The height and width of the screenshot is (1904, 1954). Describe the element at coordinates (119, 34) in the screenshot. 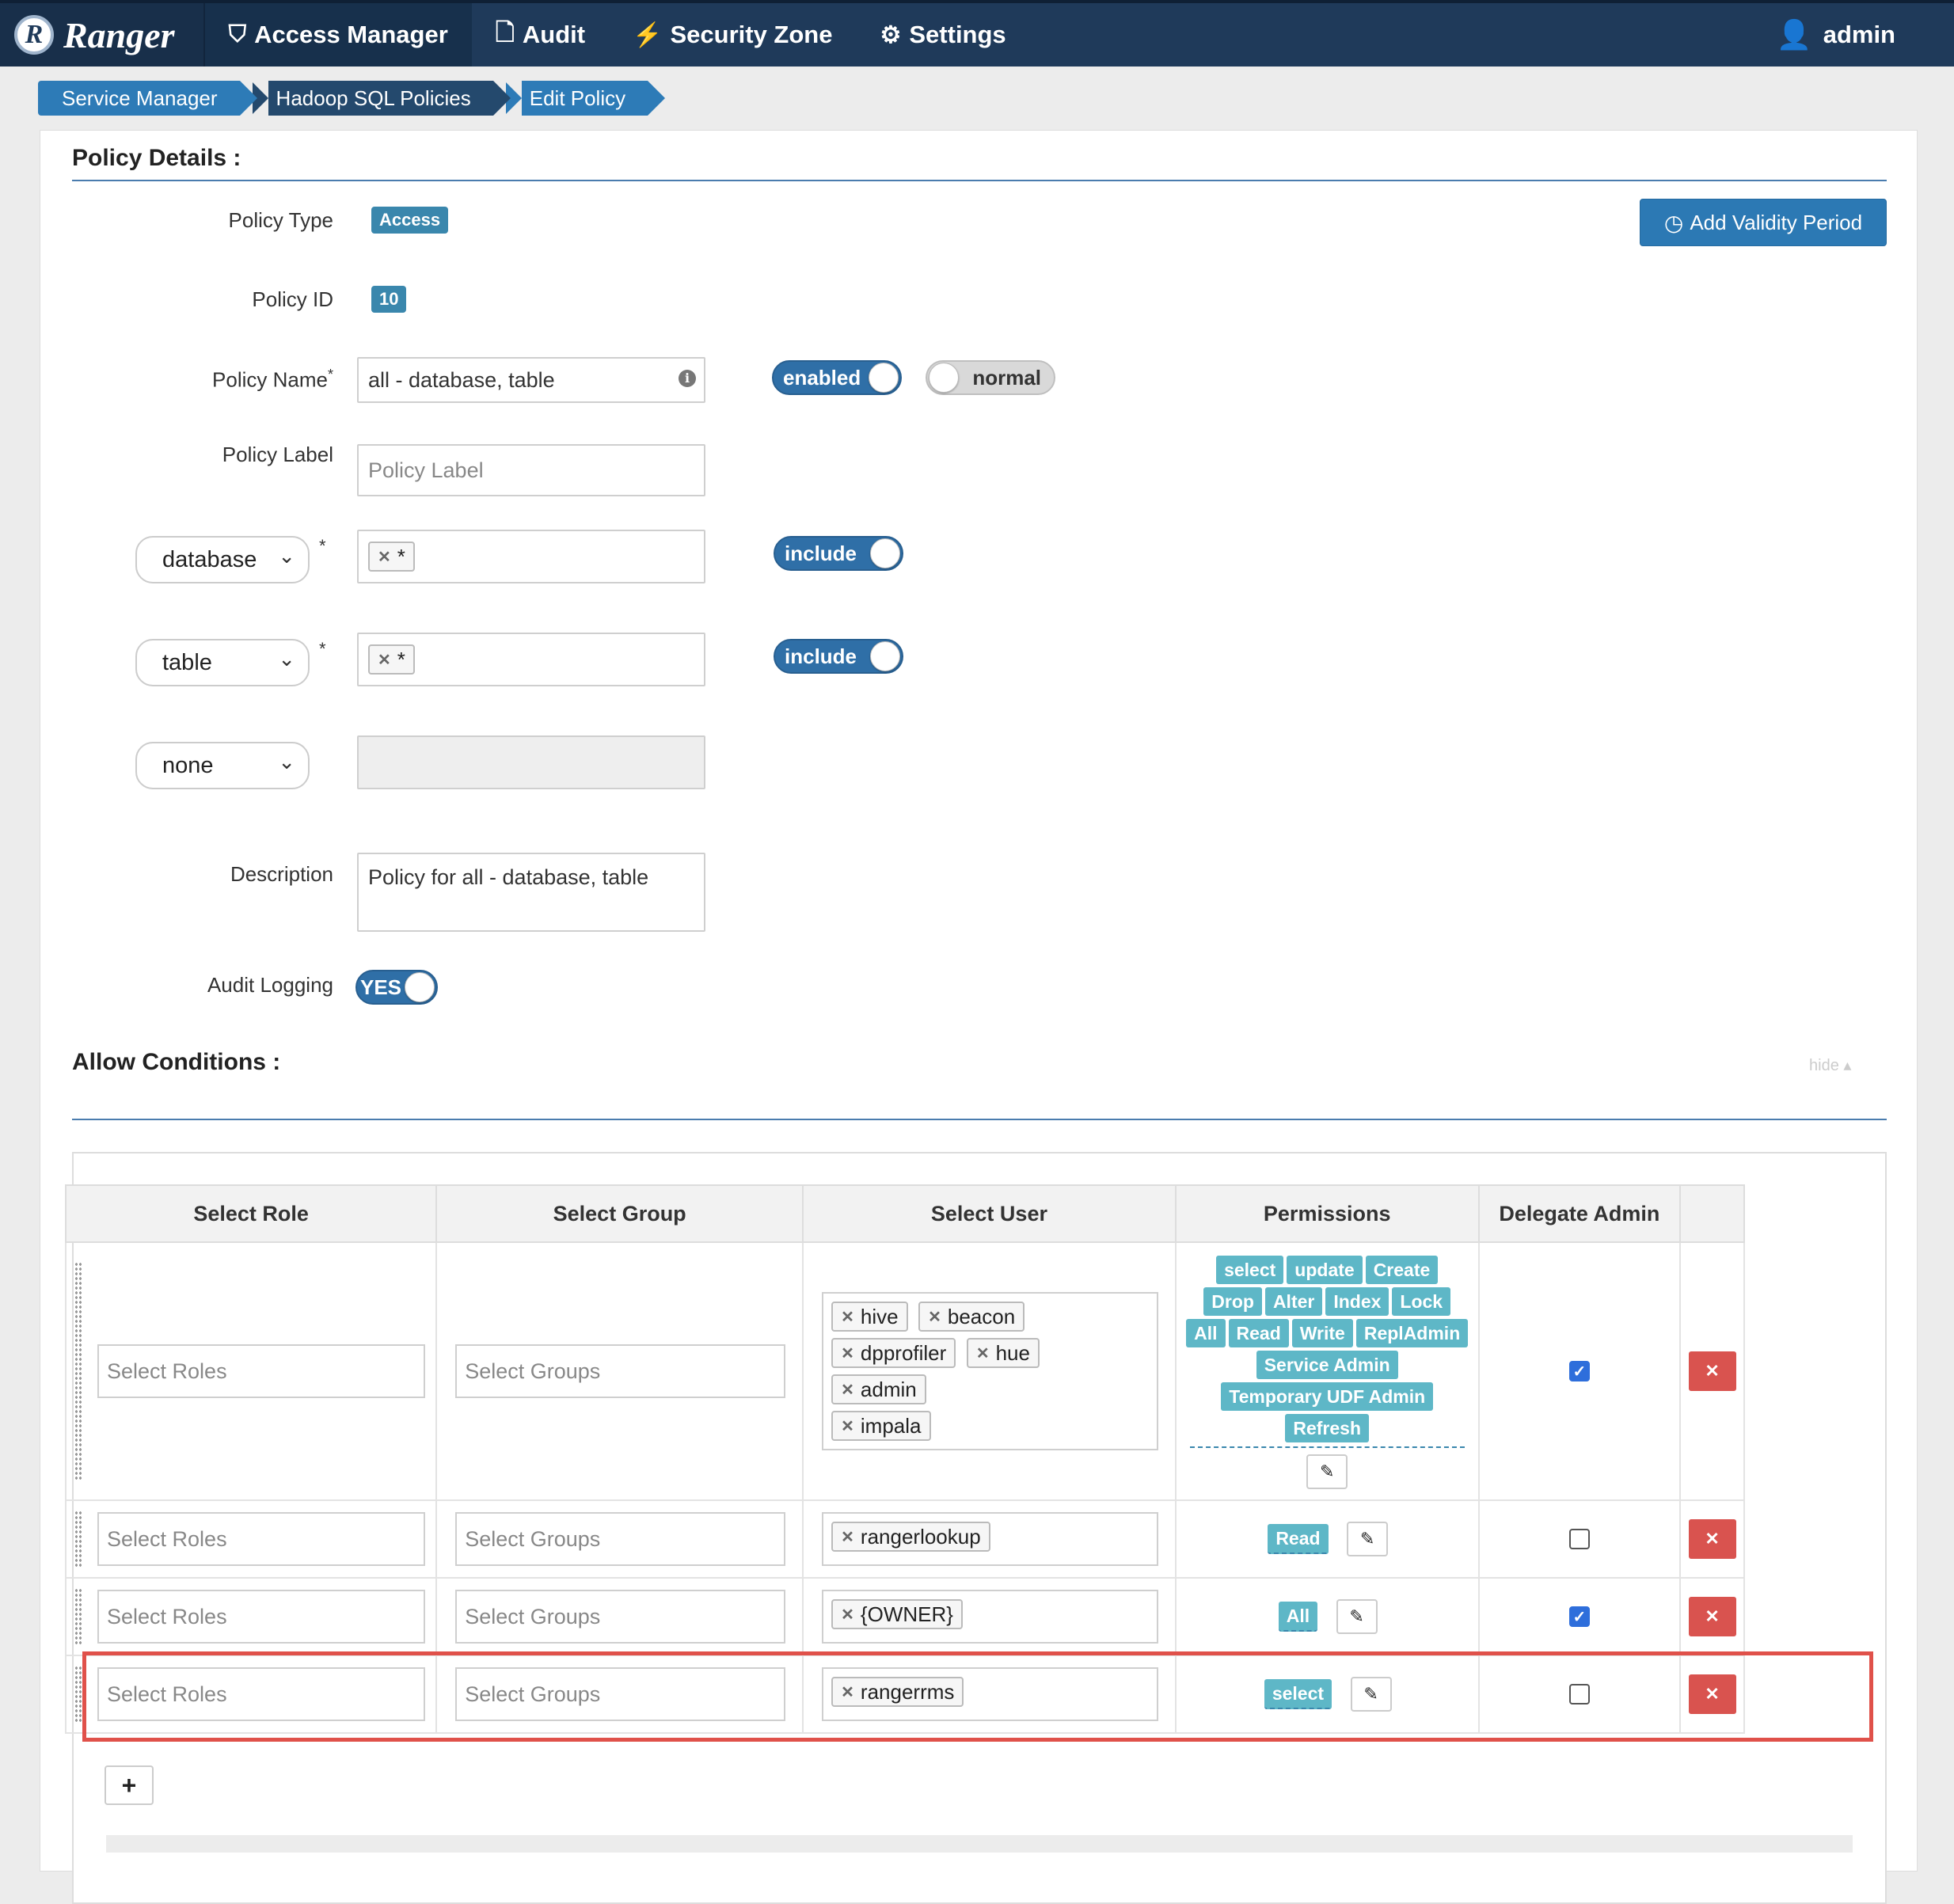

I see `brand-name: Ranger` at that location.